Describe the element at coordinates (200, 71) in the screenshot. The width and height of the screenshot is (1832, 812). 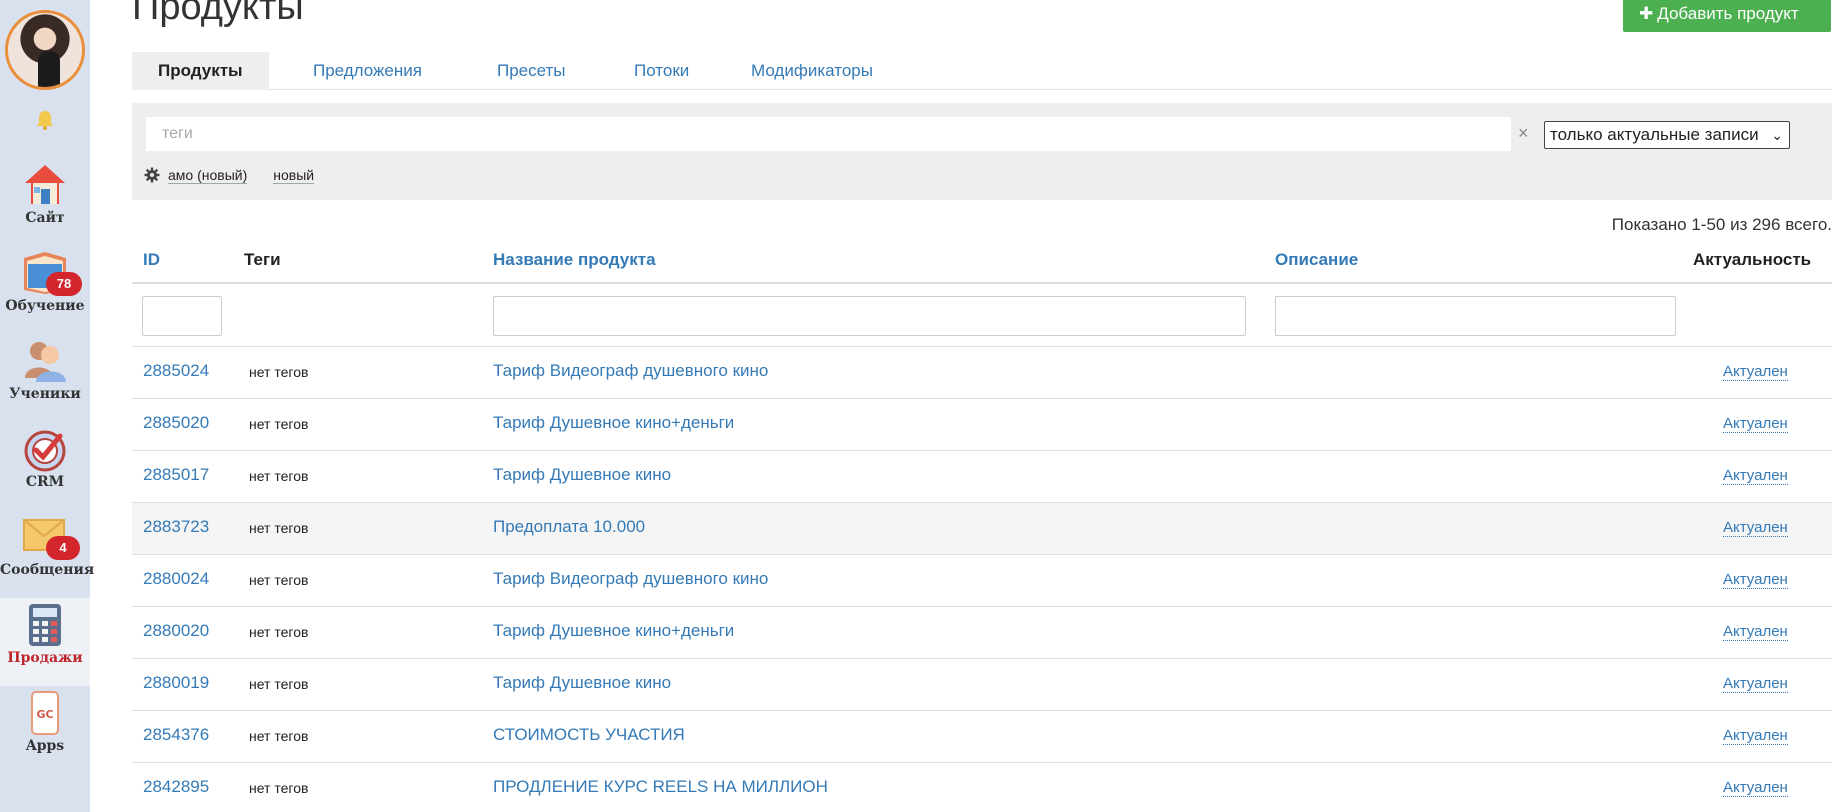
I see `tab-products: Продукты` at that location.